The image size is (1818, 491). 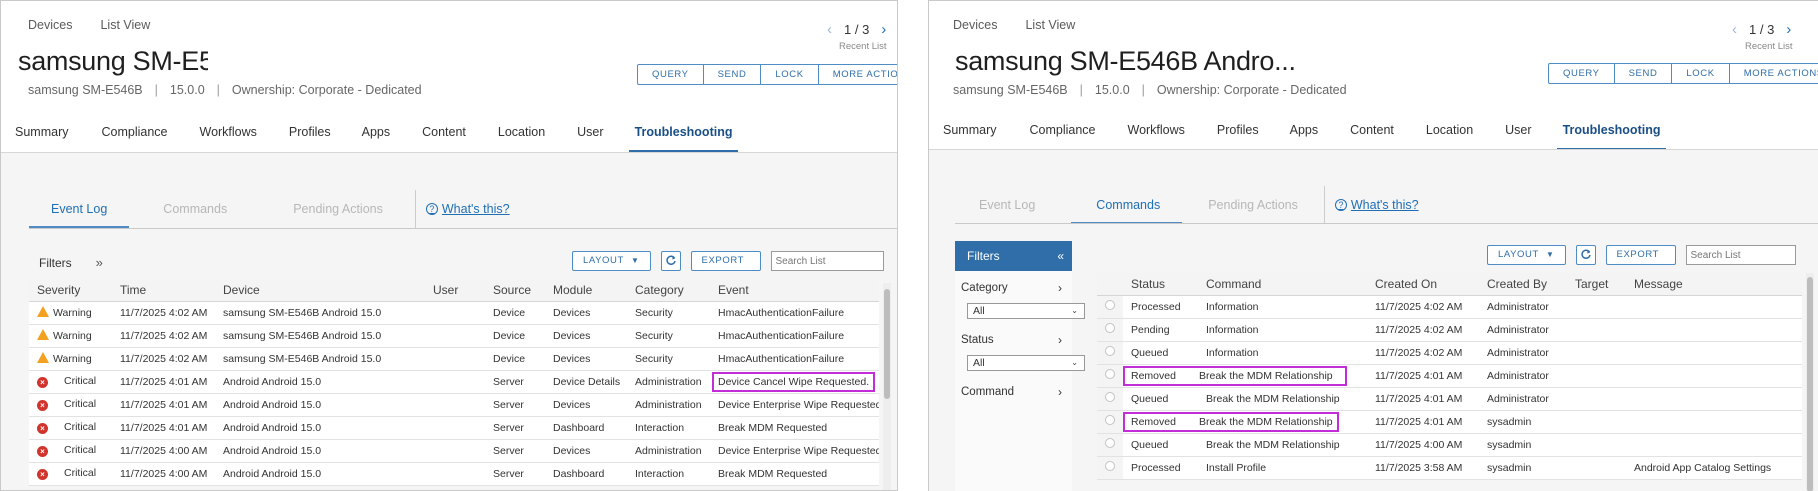 I want to click on filter-category: Category ›, so click(x=1013, y=288).